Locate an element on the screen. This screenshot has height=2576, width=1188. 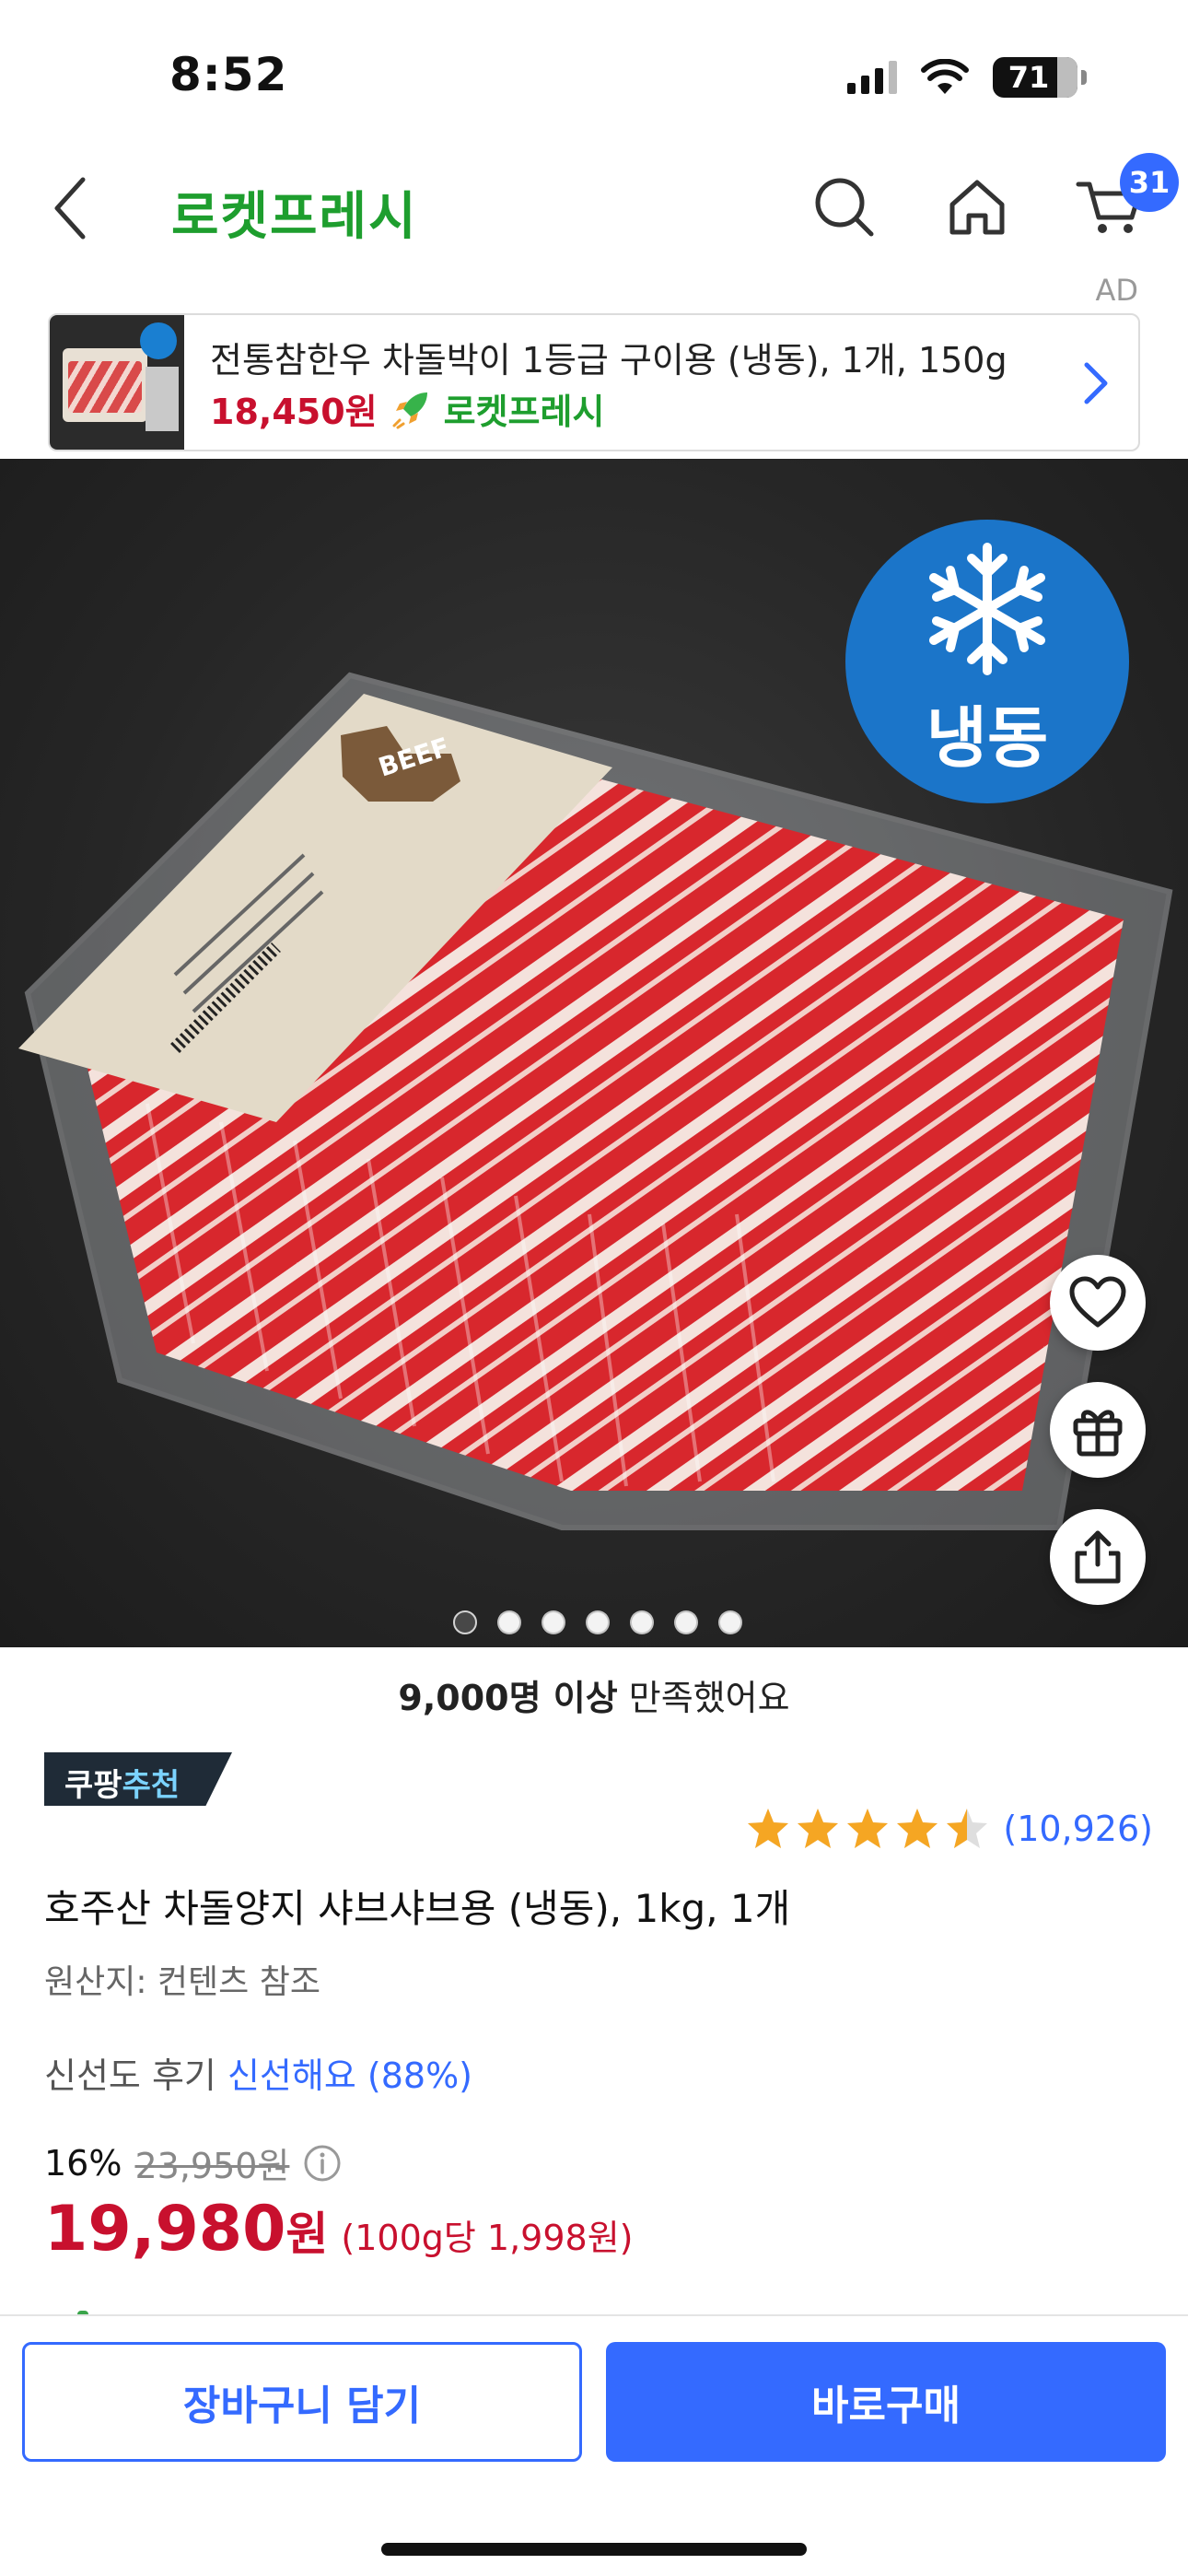
search-button is located at coordinates (844, 207).